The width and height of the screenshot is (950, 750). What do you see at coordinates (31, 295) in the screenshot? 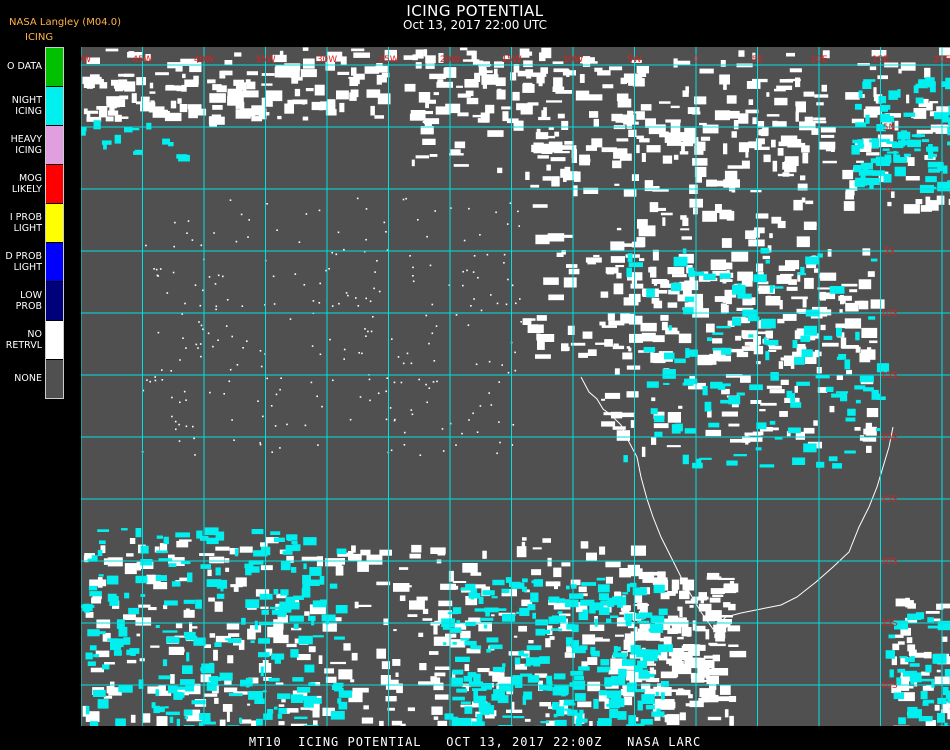
I see `legend-item-line: LOW` at bounding box center [31, 295].